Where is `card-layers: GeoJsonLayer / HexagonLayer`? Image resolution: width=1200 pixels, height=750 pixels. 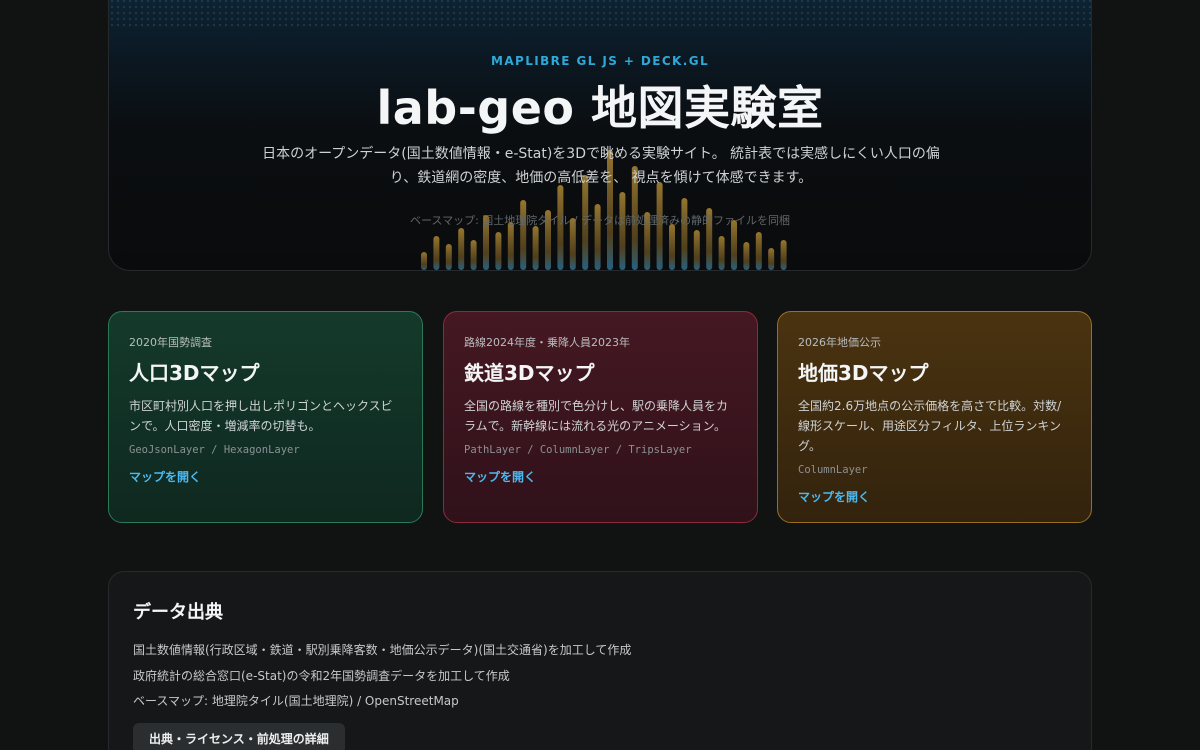
card-layers: GeoJsonLayer / HexagonLayer is located at coordinates (214, 450).